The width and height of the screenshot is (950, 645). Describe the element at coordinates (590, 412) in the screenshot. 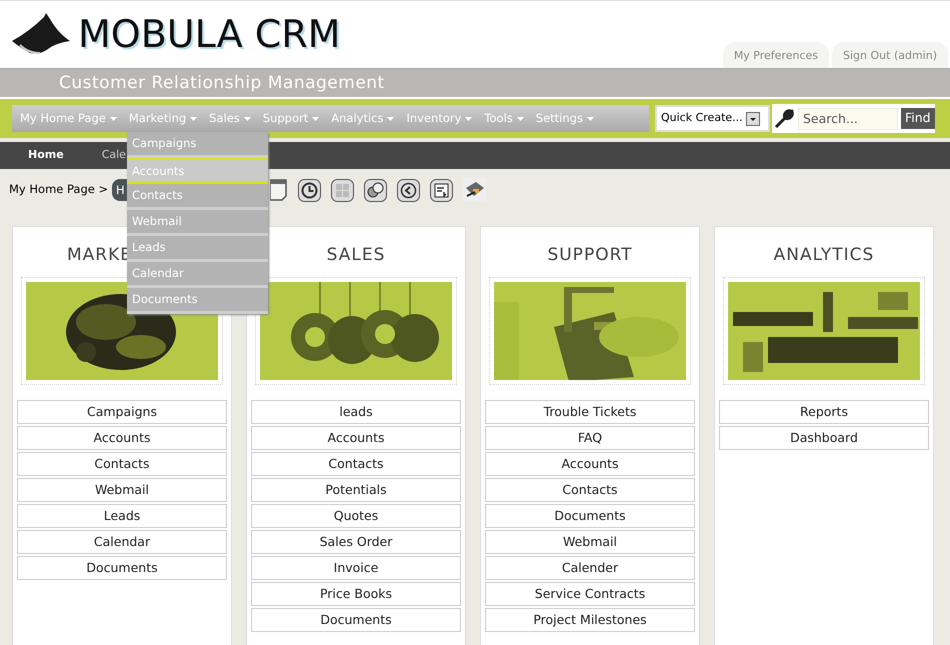

I see `module-link: Trouble Tickets` at that location.